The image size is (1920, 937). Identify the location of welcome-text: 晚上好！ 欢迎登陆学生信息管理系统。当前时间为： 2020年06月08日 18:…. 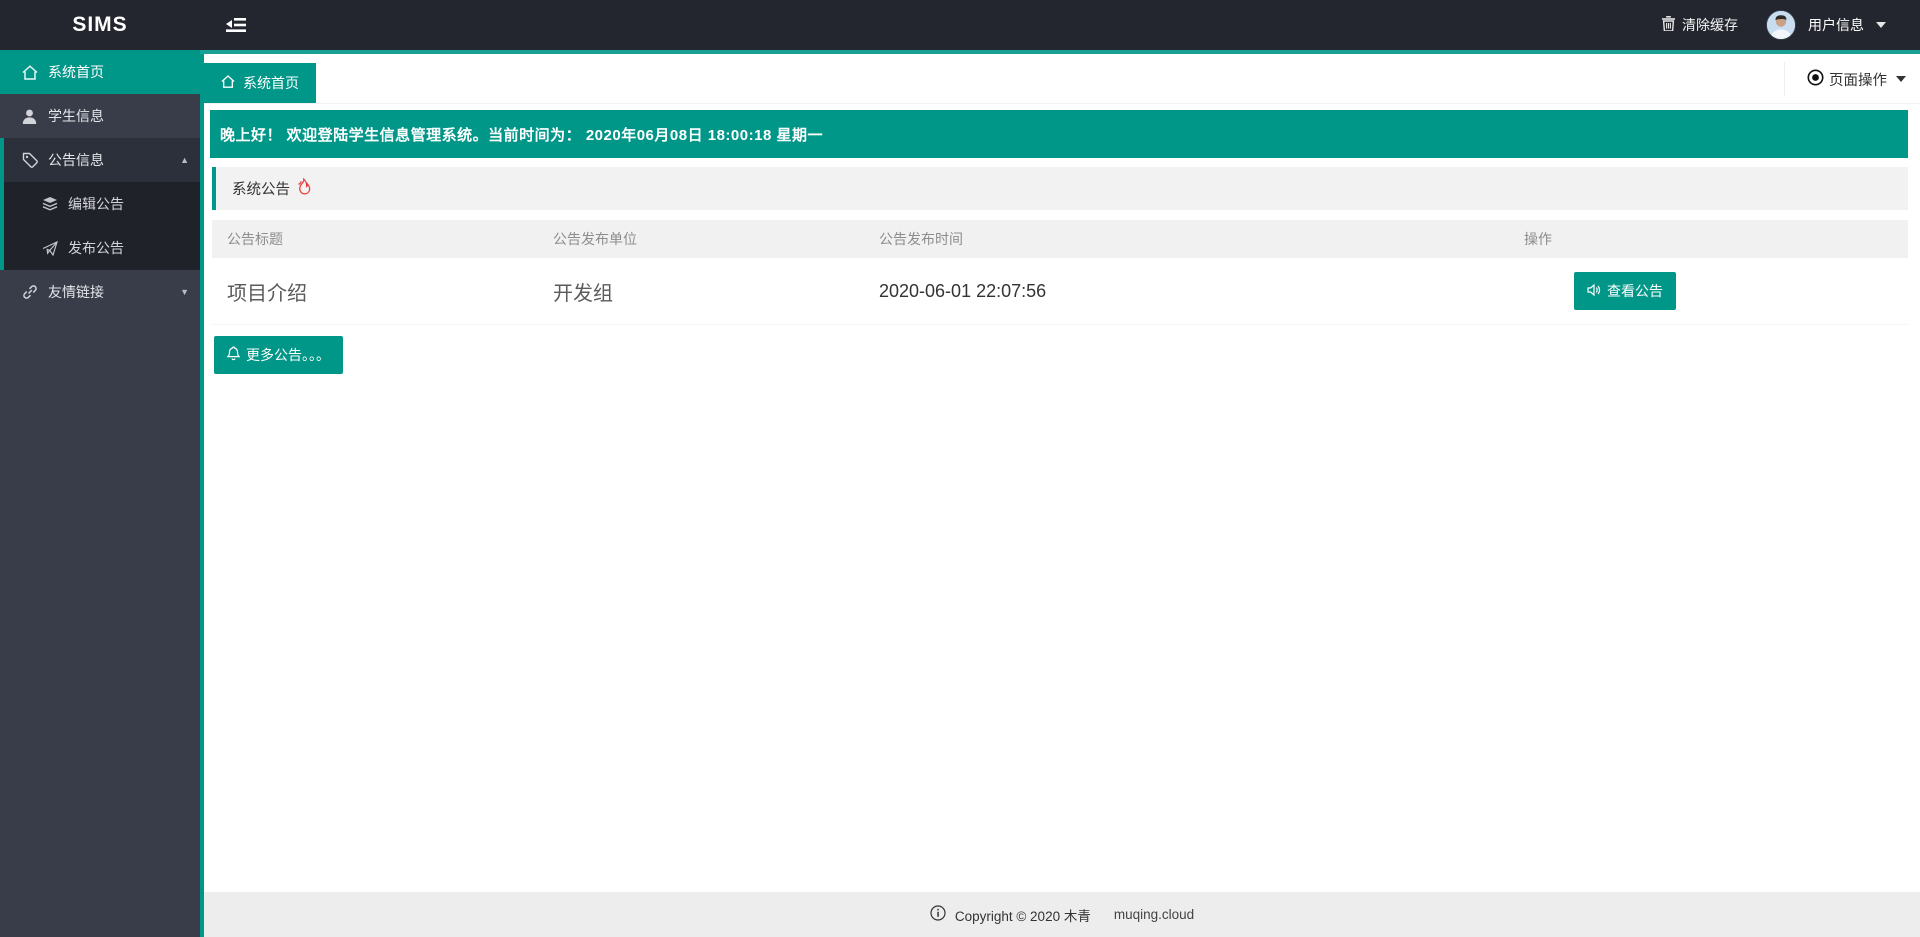
(521, 135).